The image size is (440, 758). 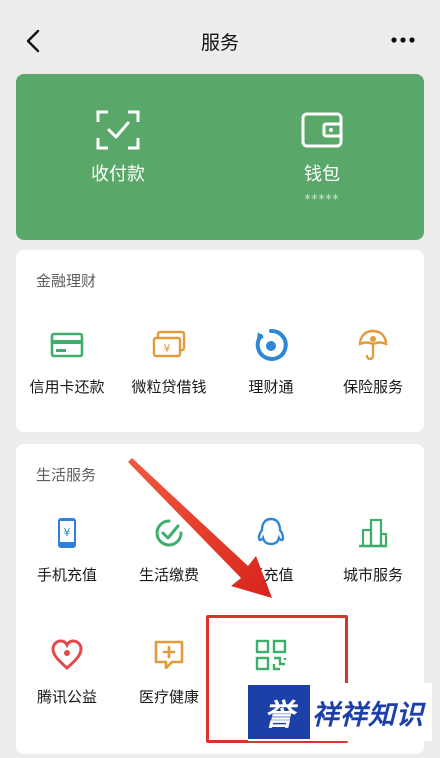 I want to click on scan-check-icon, so click(x=118, y=130).